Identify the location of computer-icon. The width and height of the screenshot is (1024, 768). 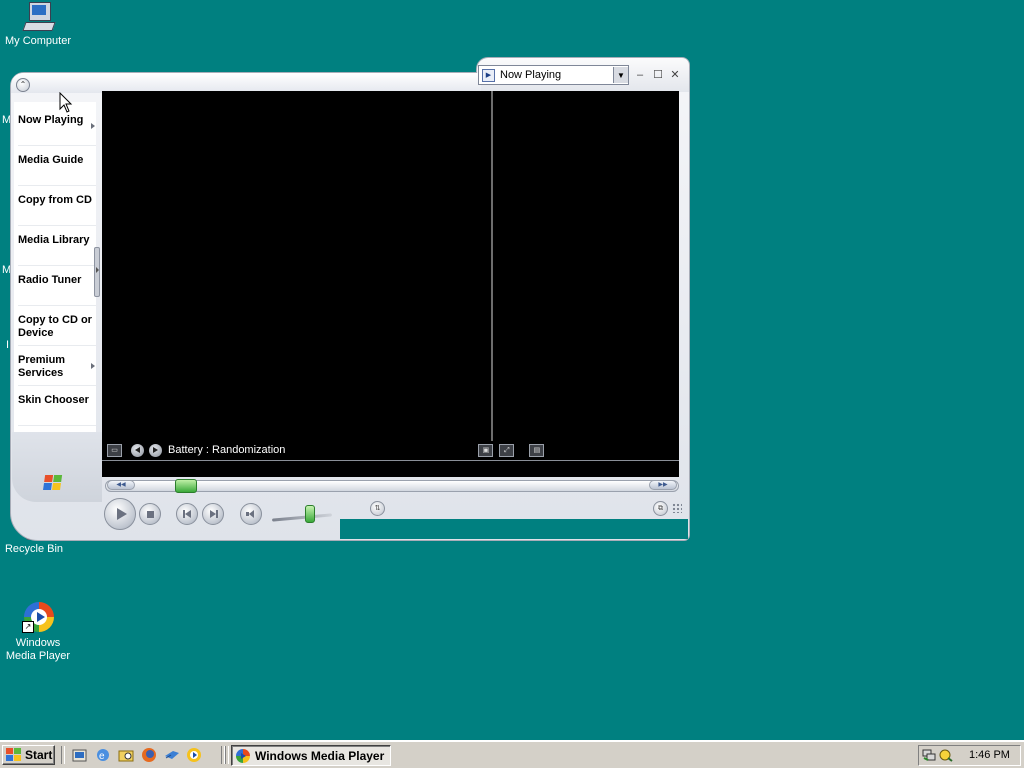
(39, 17).